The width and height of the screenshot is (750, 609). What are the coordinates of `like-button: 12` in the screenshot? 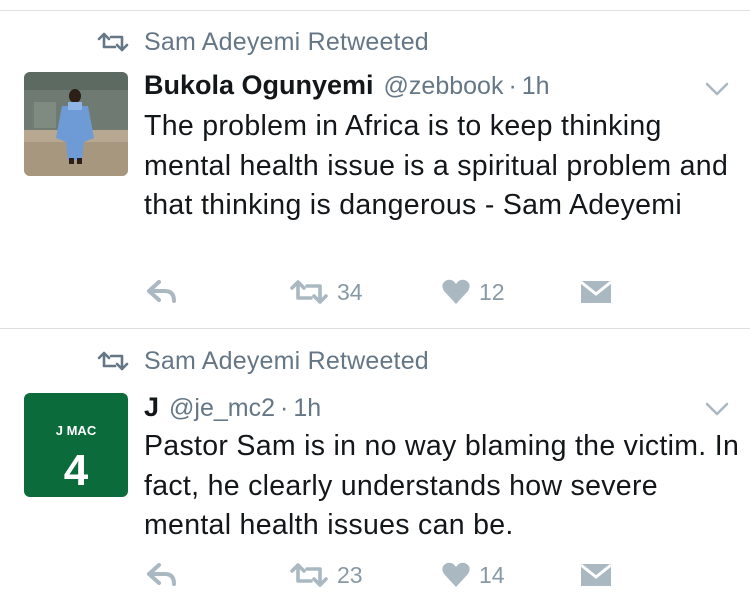 It's located at (473, 292).